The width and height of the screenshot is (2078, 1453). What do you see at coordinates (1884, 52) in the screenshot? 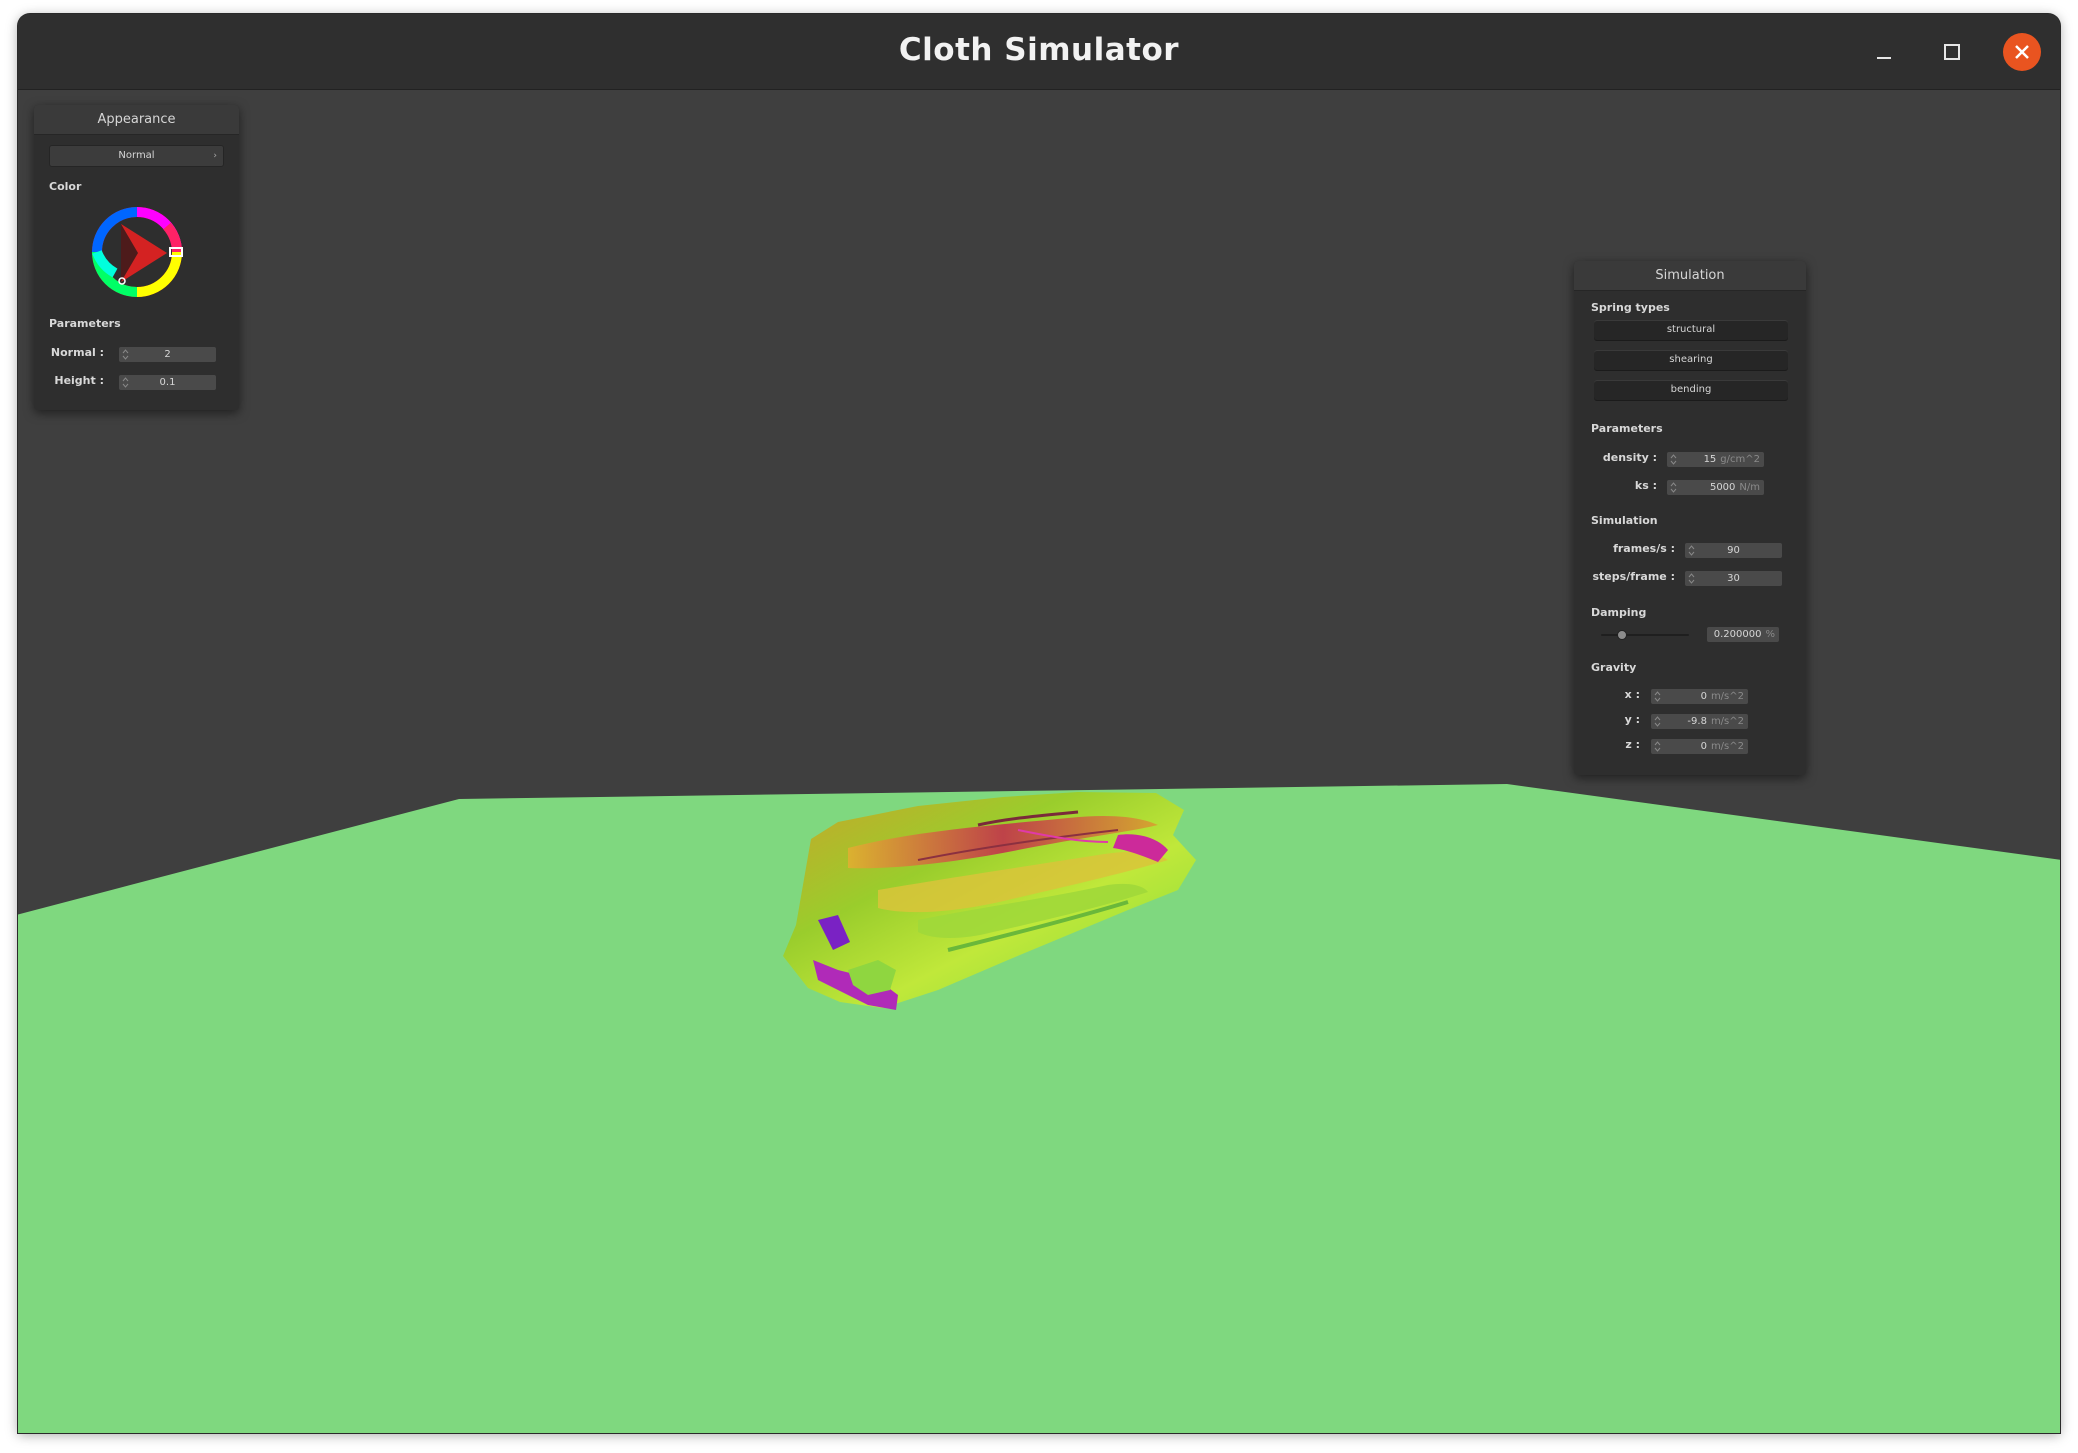
I see `minimize-button` at bounding box center [1884, 52].